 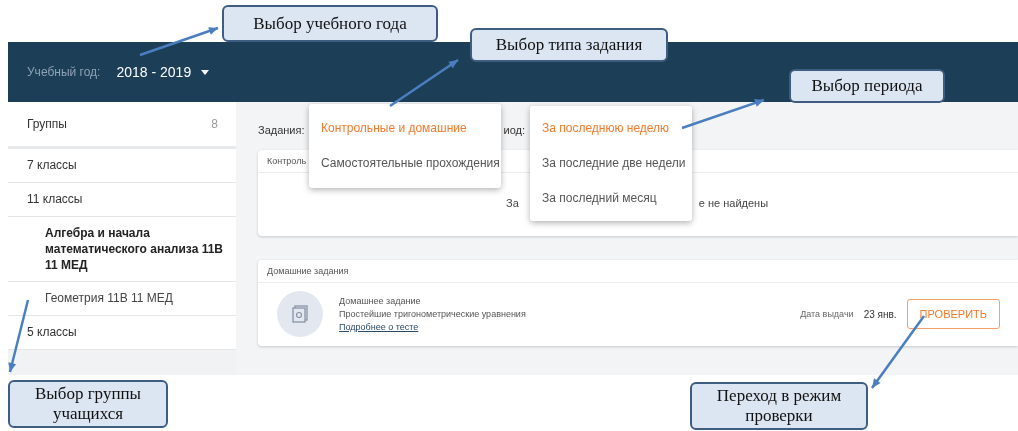 What do you see at coordinates (122, 249) in the screenshot?
I see `sidebar-item: Алгебра и начала математического анализа 11В 11 МЕД` at bounding box center [122, 249].